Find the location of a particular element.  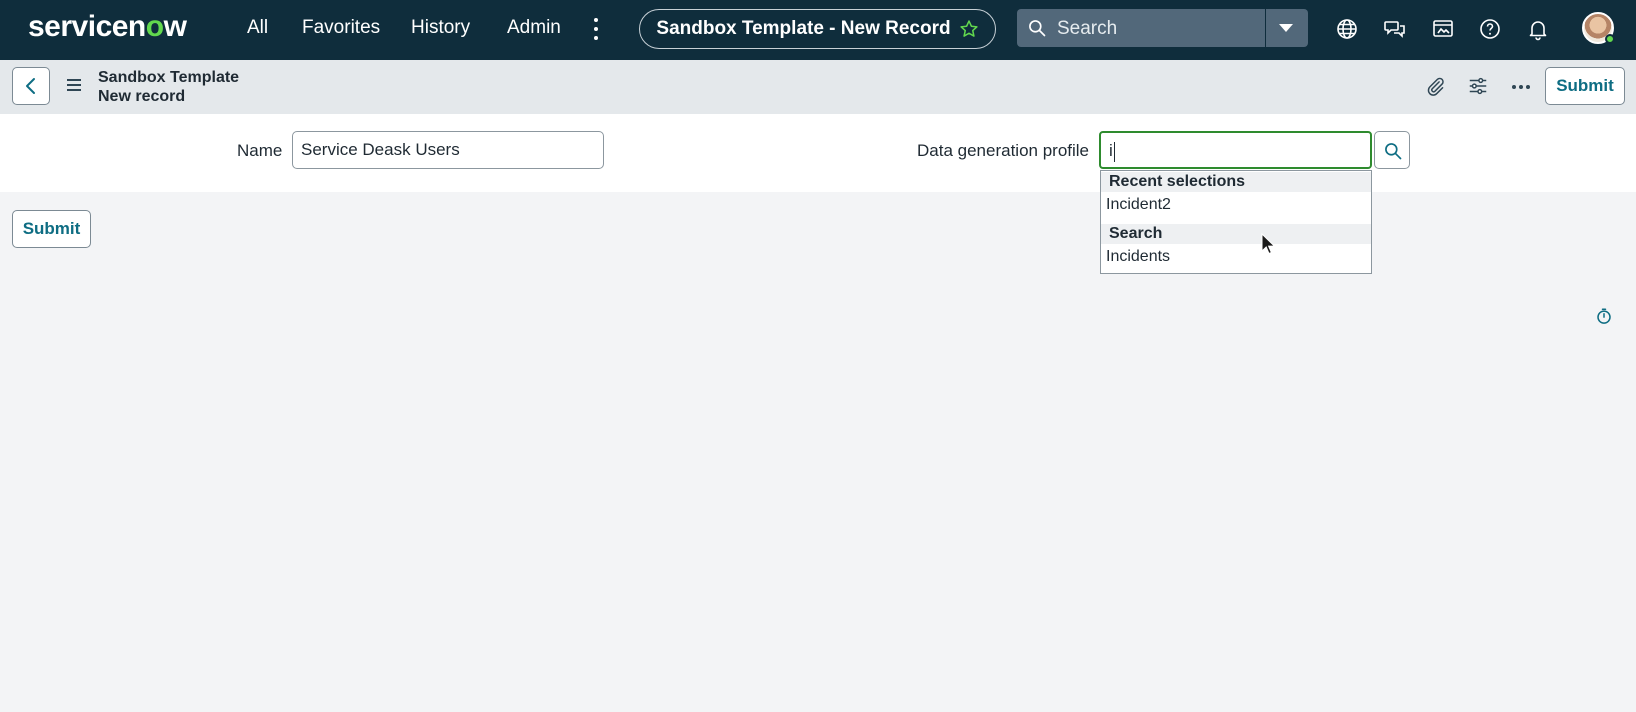

search-icon is located at coordinates (1037, 28).